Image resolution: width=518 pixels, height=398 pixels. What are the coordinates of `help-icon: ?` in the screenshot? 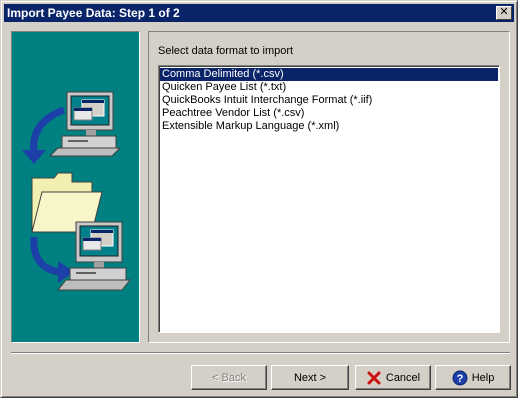 It's located at (460, 378).